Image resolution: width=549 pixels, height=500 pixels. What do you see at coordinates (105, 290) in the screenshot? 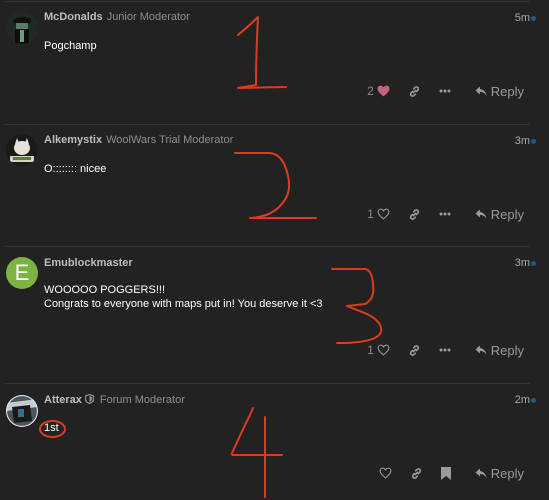
I see `post-body-line: WOOOOO POGGERS!!!` at bounding box center [105, 290].